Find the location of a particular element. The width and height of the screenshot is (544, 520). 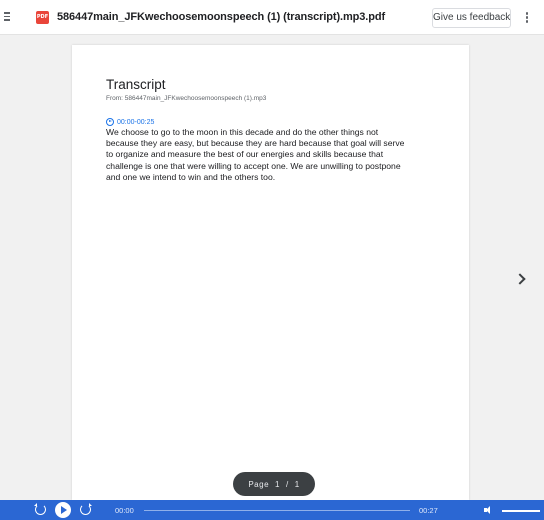

pdf-file-icon: PDF is located at coordinates (42, 17).